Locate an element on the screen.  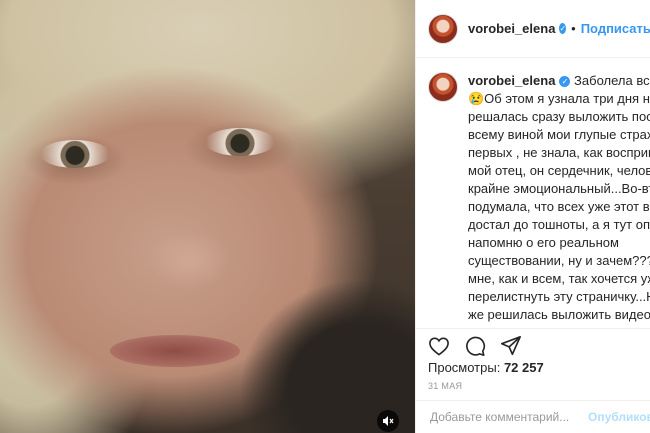
comment-icon is located at coordinates (475, 346).